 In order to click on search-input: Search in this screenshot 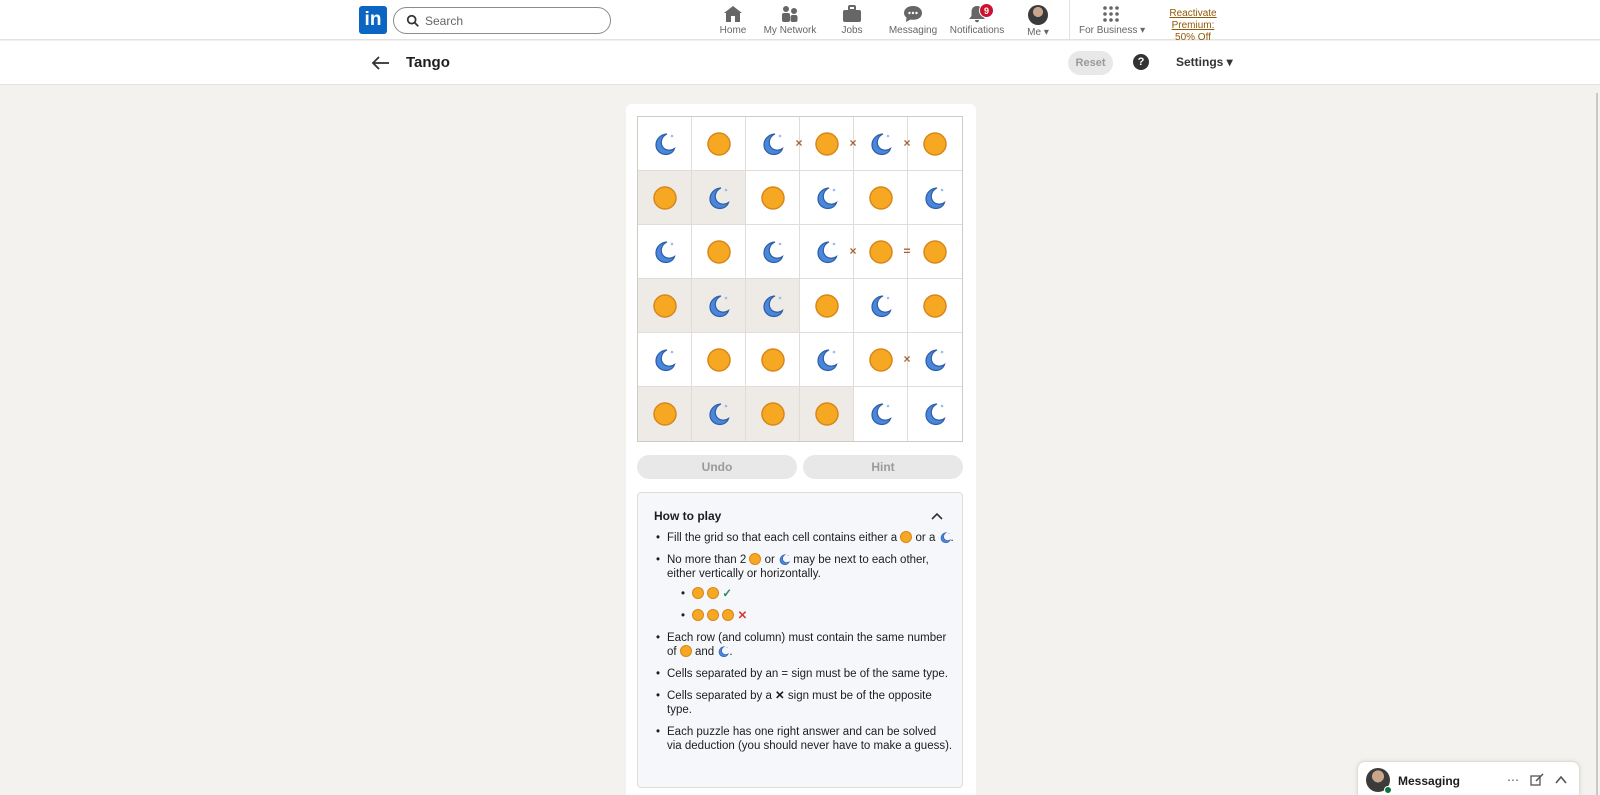, I will do `click(444, 21)`.